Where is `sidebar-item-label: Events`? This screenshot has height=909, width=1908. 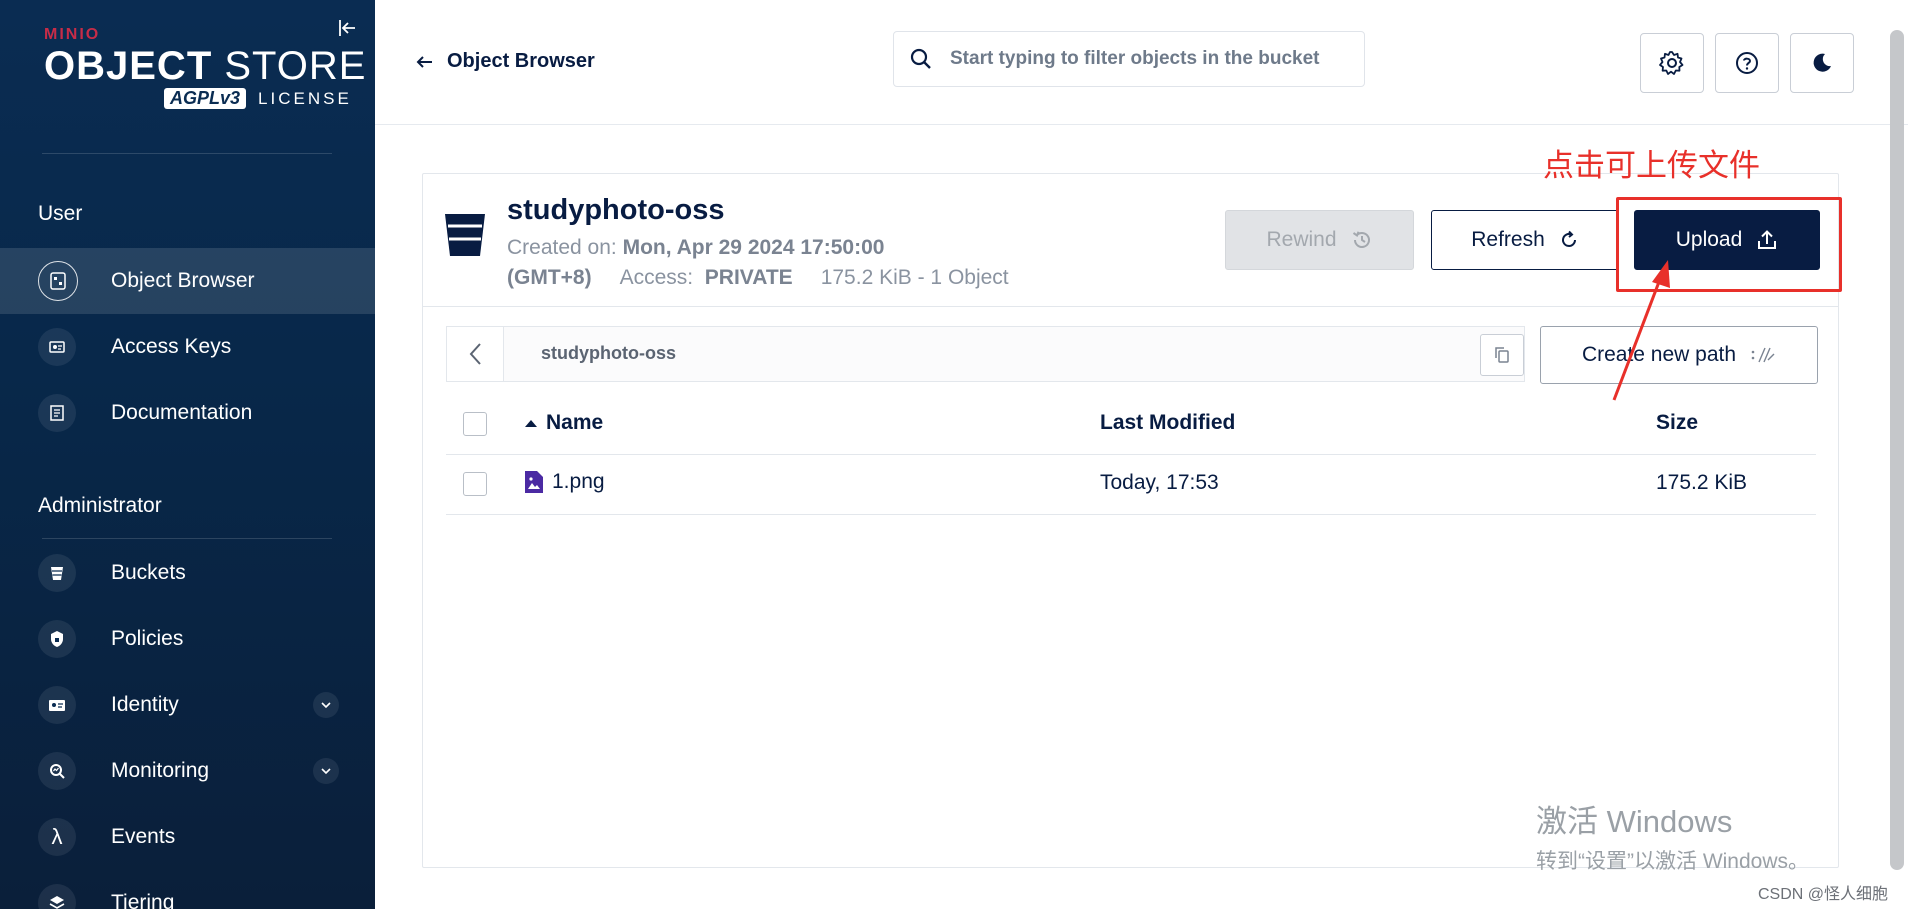 sidebar-item-label: Events is located at coordinates (143, 836).